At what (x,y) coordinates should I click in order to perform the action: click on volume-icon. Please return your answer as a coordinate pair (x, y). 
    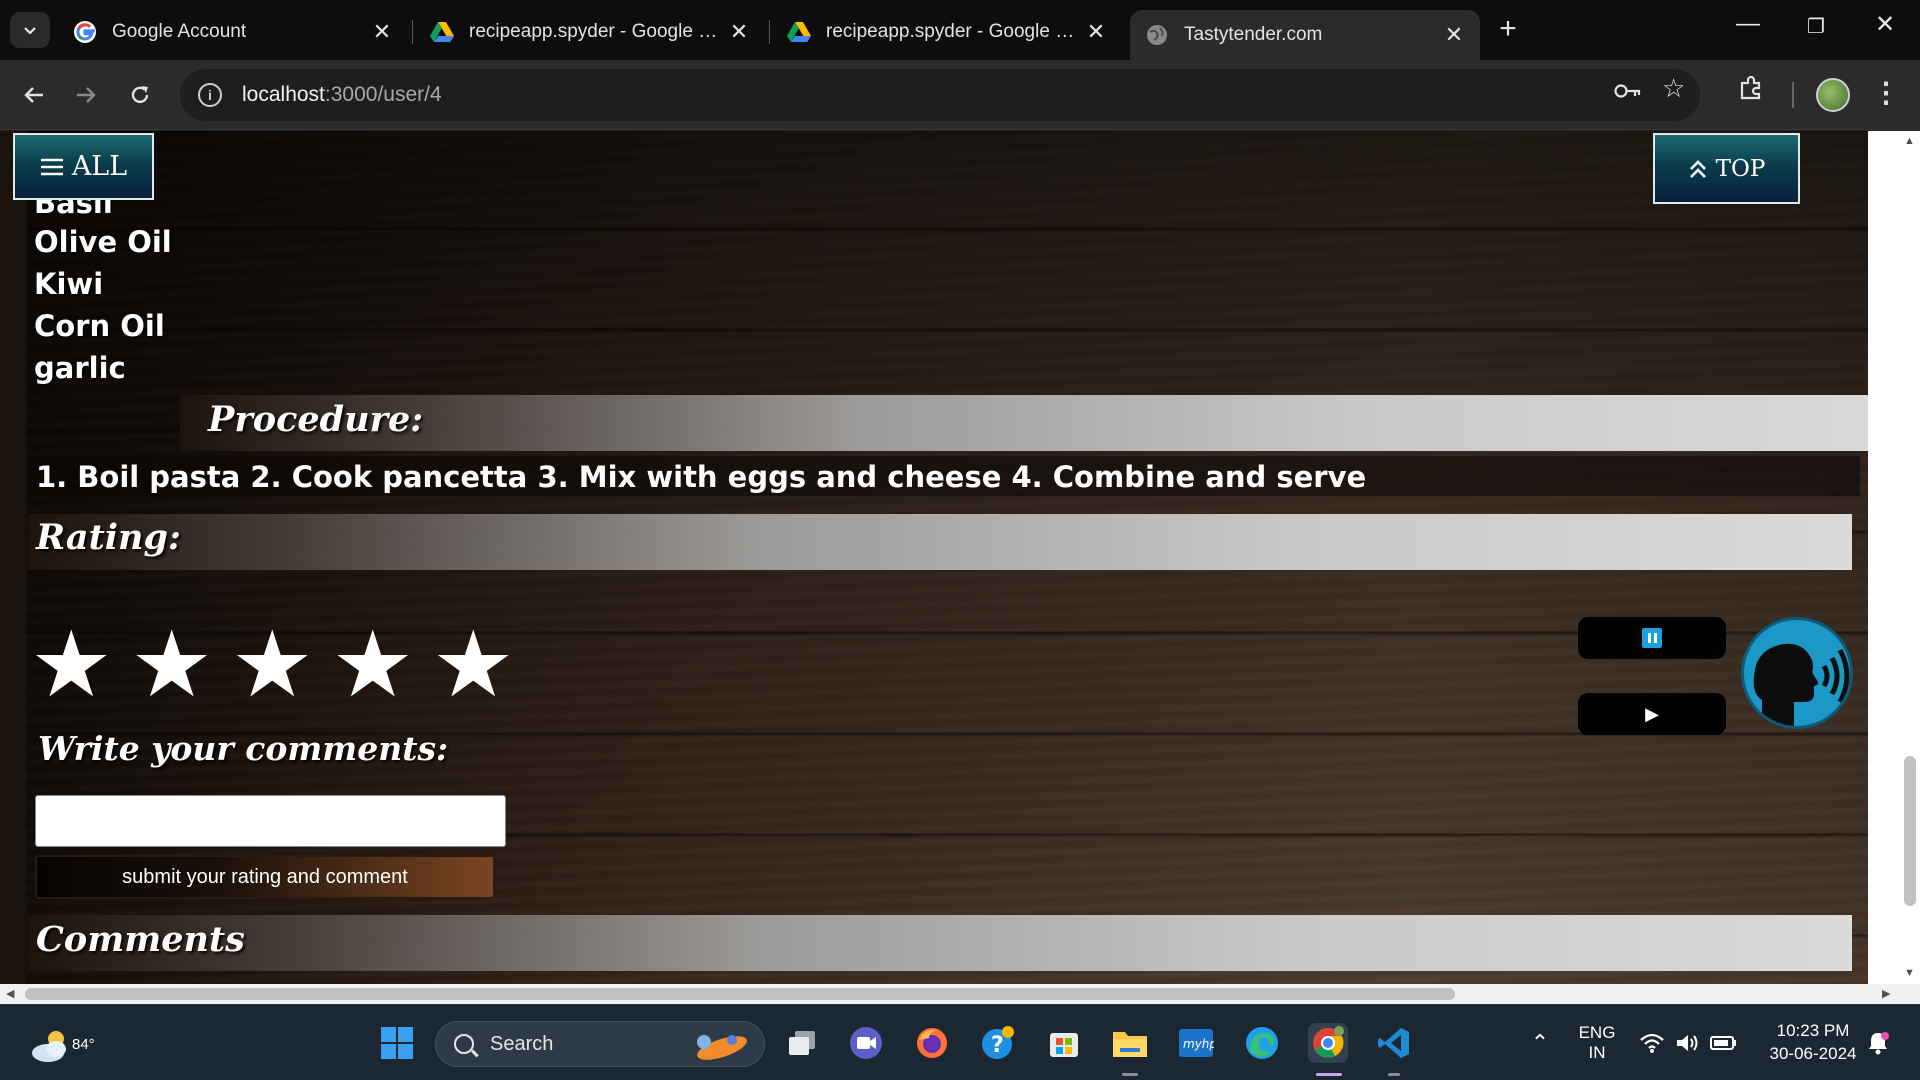
    Looking at the image, I should click on (1688, 1043).